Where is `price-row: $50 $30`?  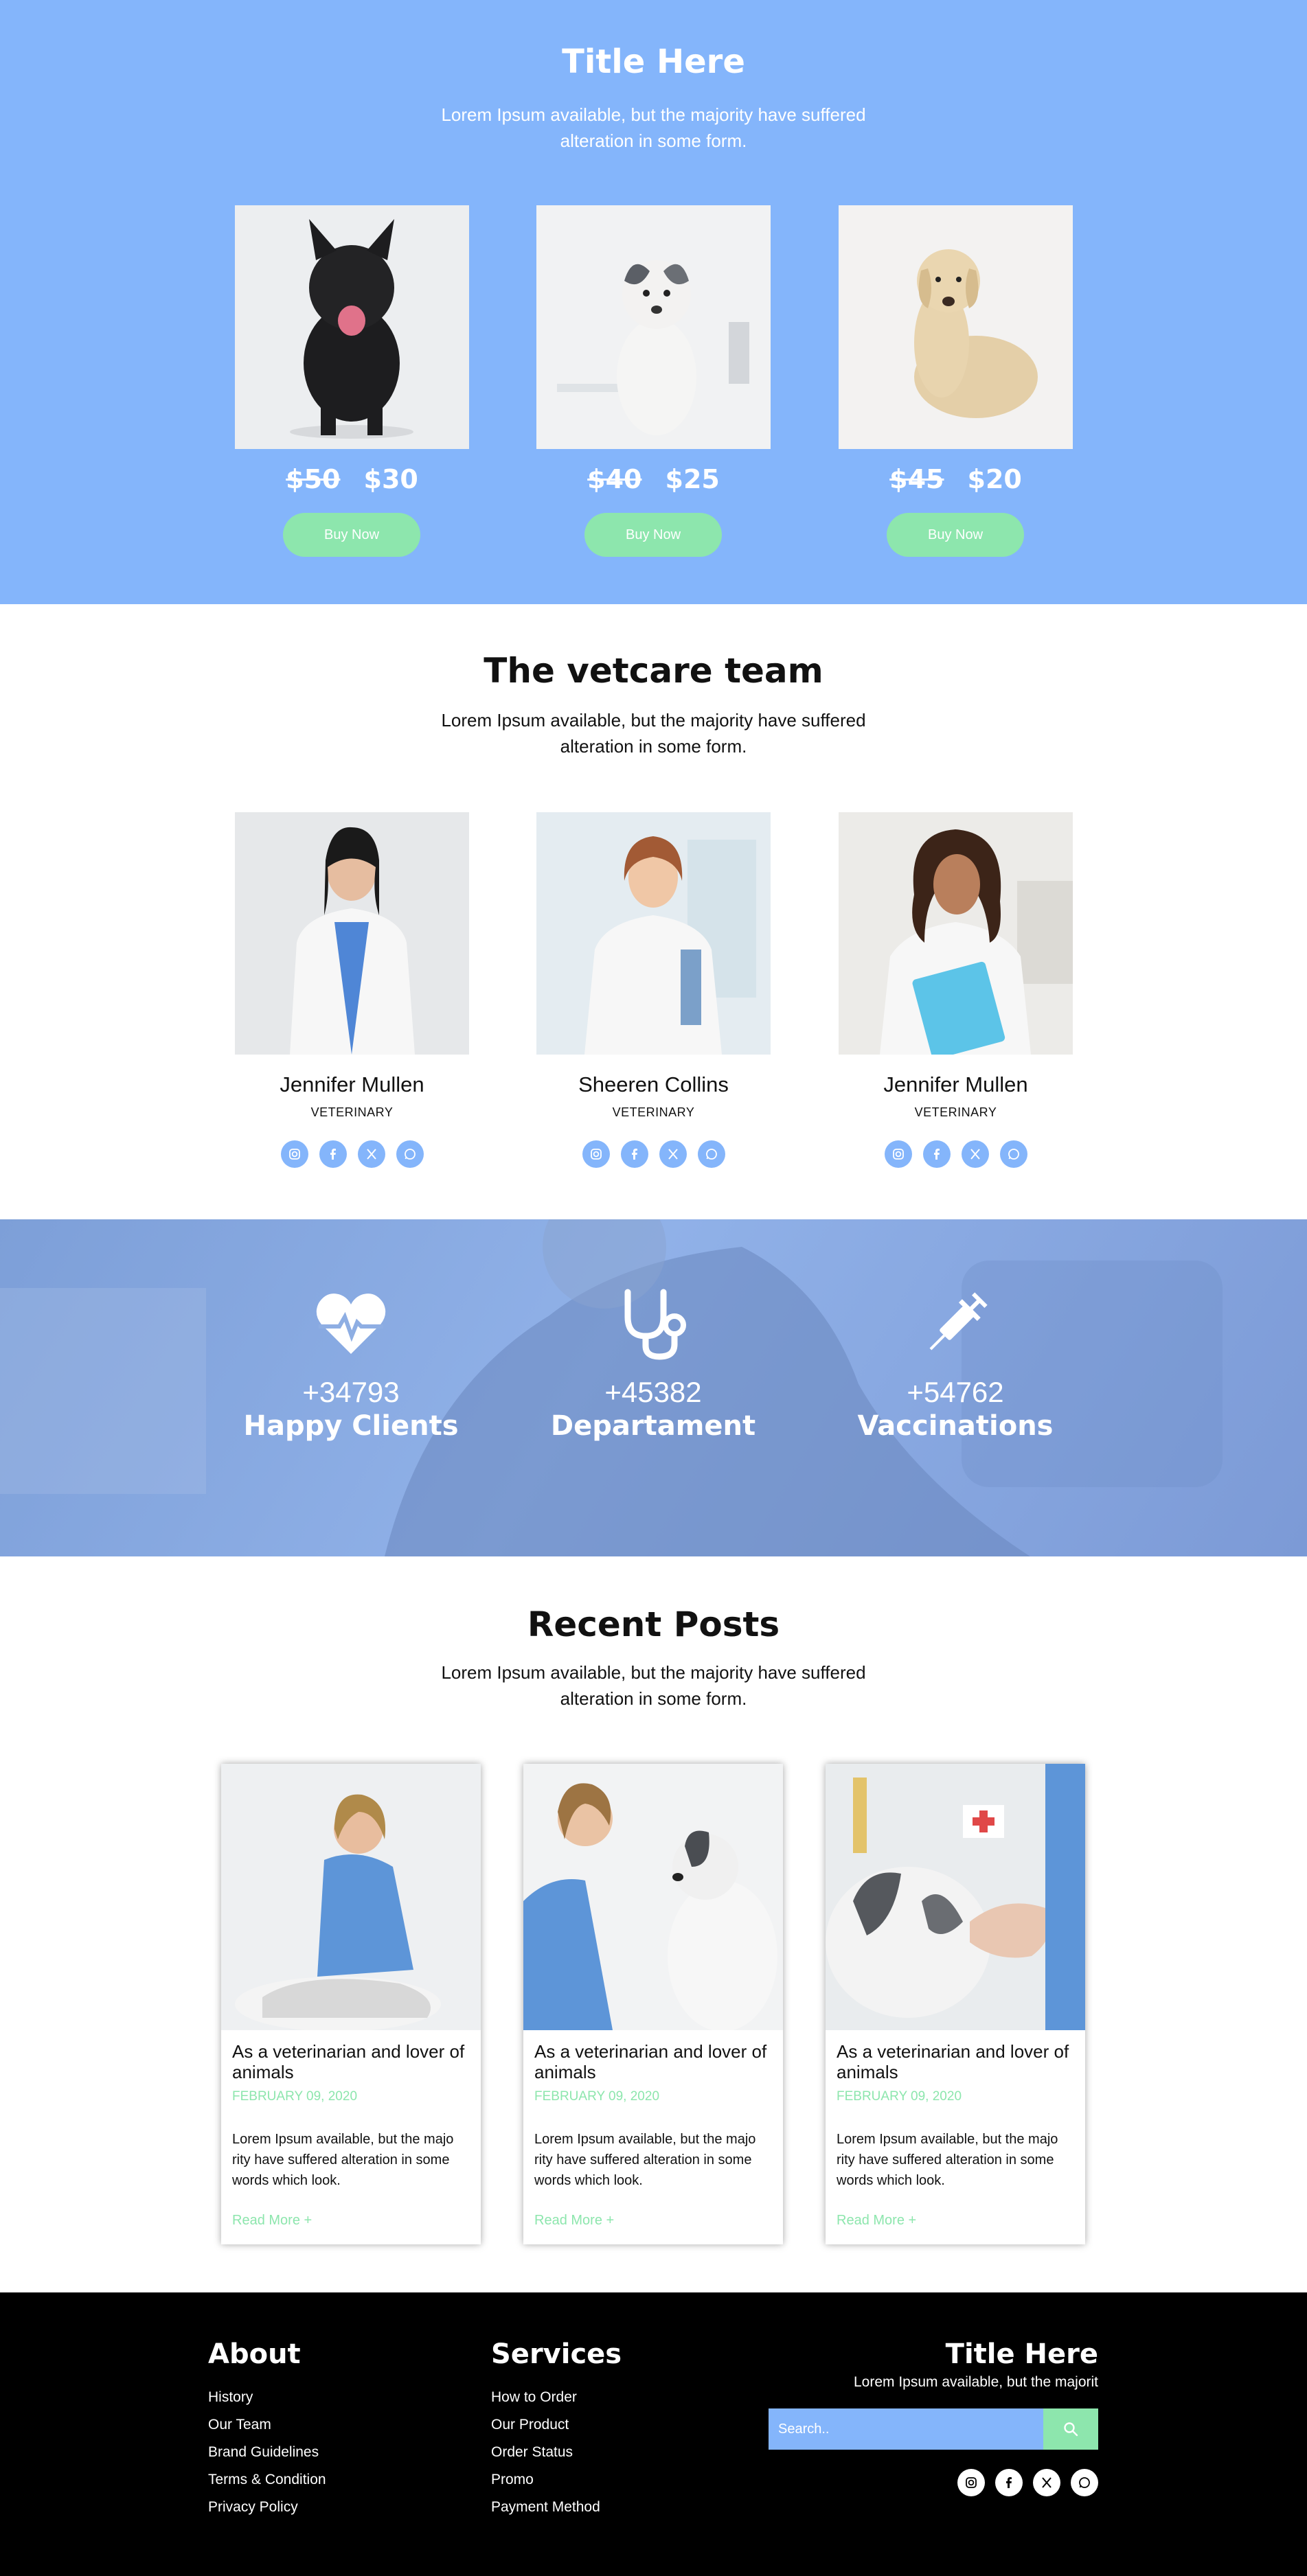
price-row: $50 $30 is located at coordinates (352, 479).